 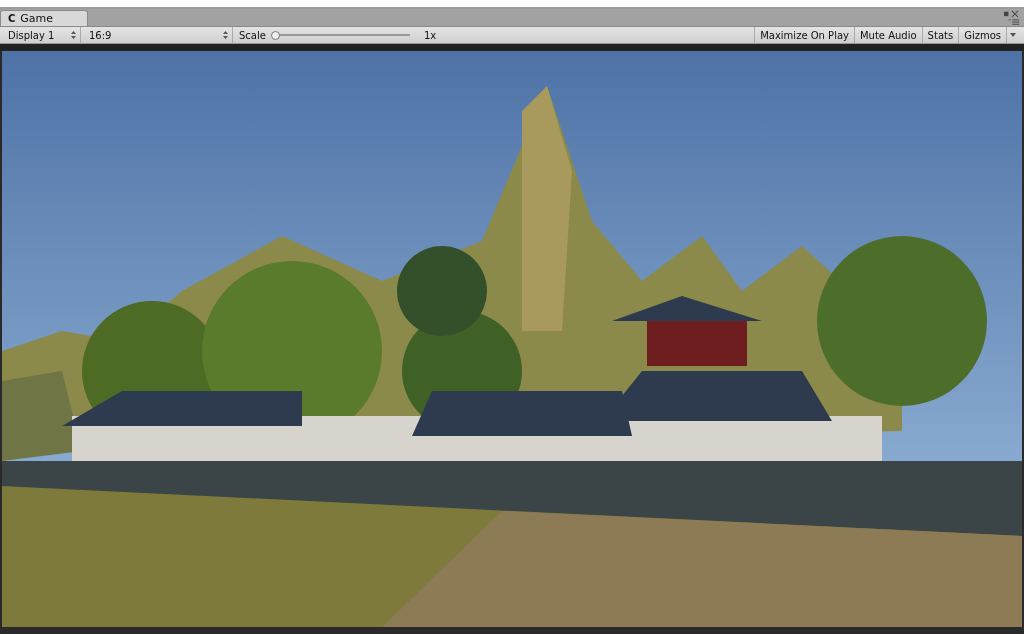 What do you see at coordinates (40, 35) in the screenshot?
I see `display-dropdown: Display 1` at bounding box center [40, 35].